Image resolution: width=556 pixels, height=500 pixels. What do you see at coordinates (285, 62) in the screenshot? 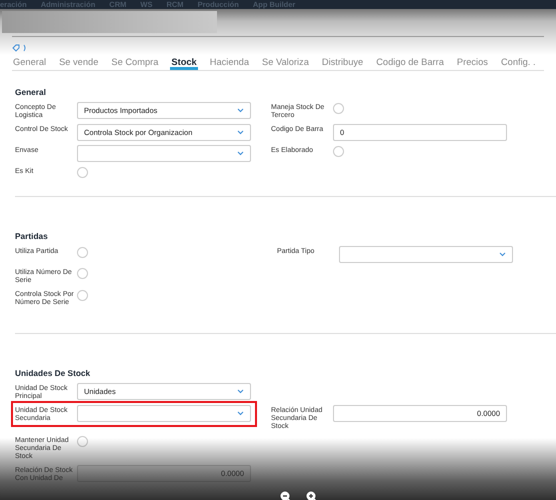
I see `tab: Se Valoriza` at bounding box center [285, 62].